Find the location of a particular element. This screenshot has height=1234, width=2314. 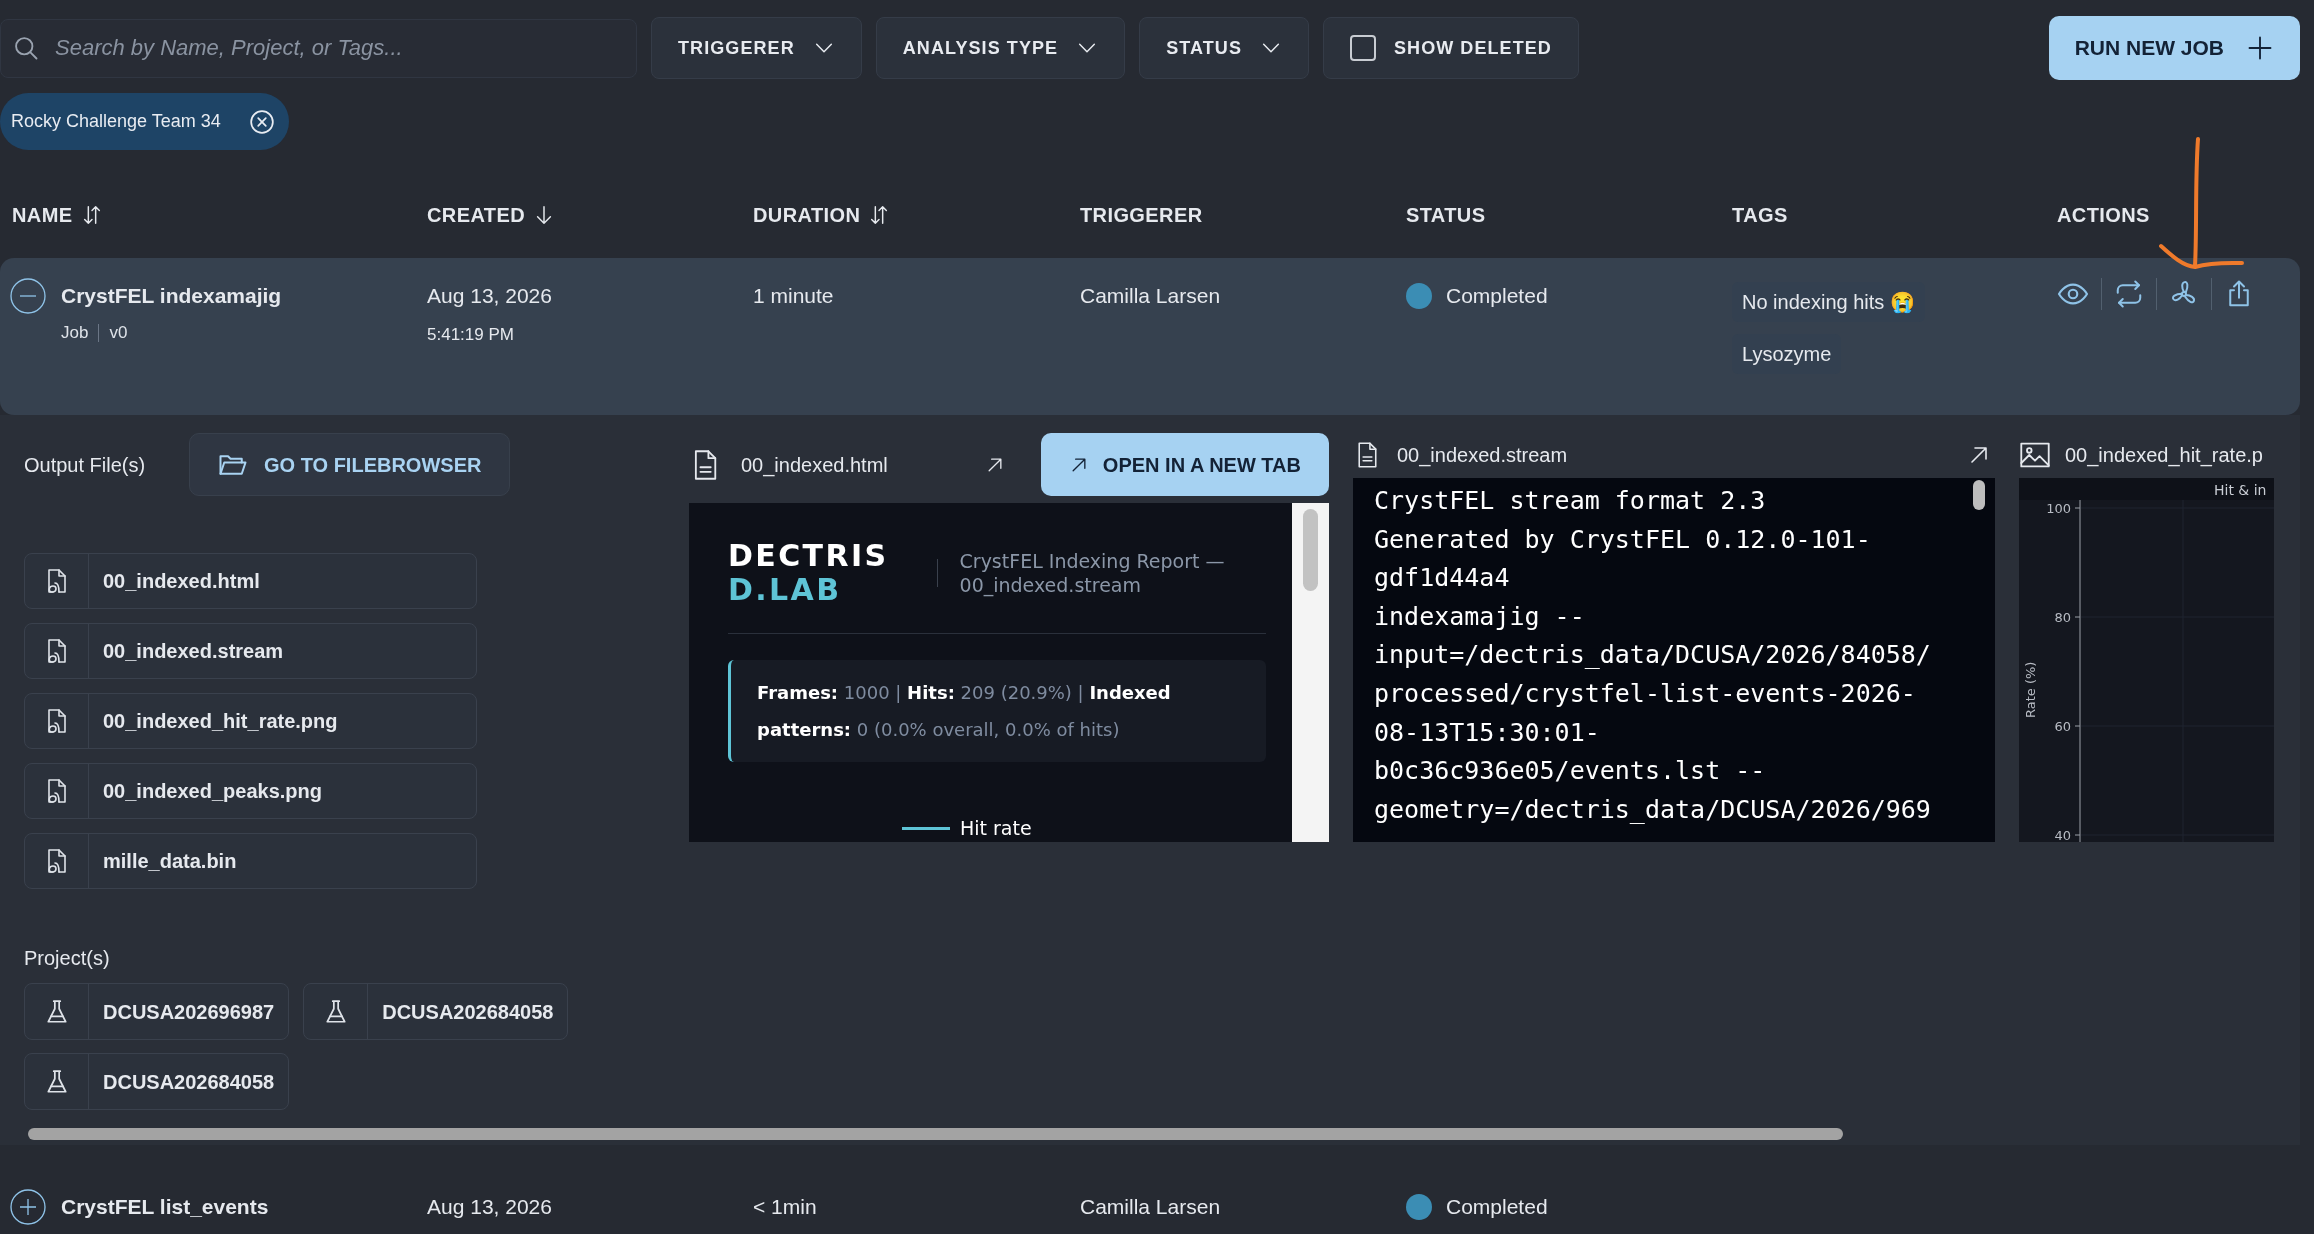

job-version: v0 is located at coordinates (118, 333).